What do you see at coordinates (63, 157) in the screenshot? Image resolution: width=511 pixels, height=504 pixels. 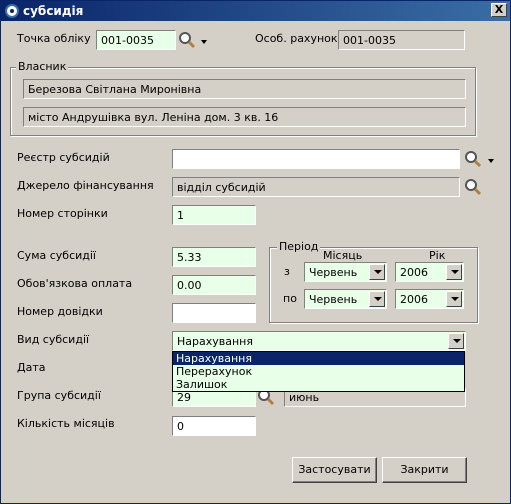 I see `registry-label: Реєстр субсидій` at bounding box center [63, 157].